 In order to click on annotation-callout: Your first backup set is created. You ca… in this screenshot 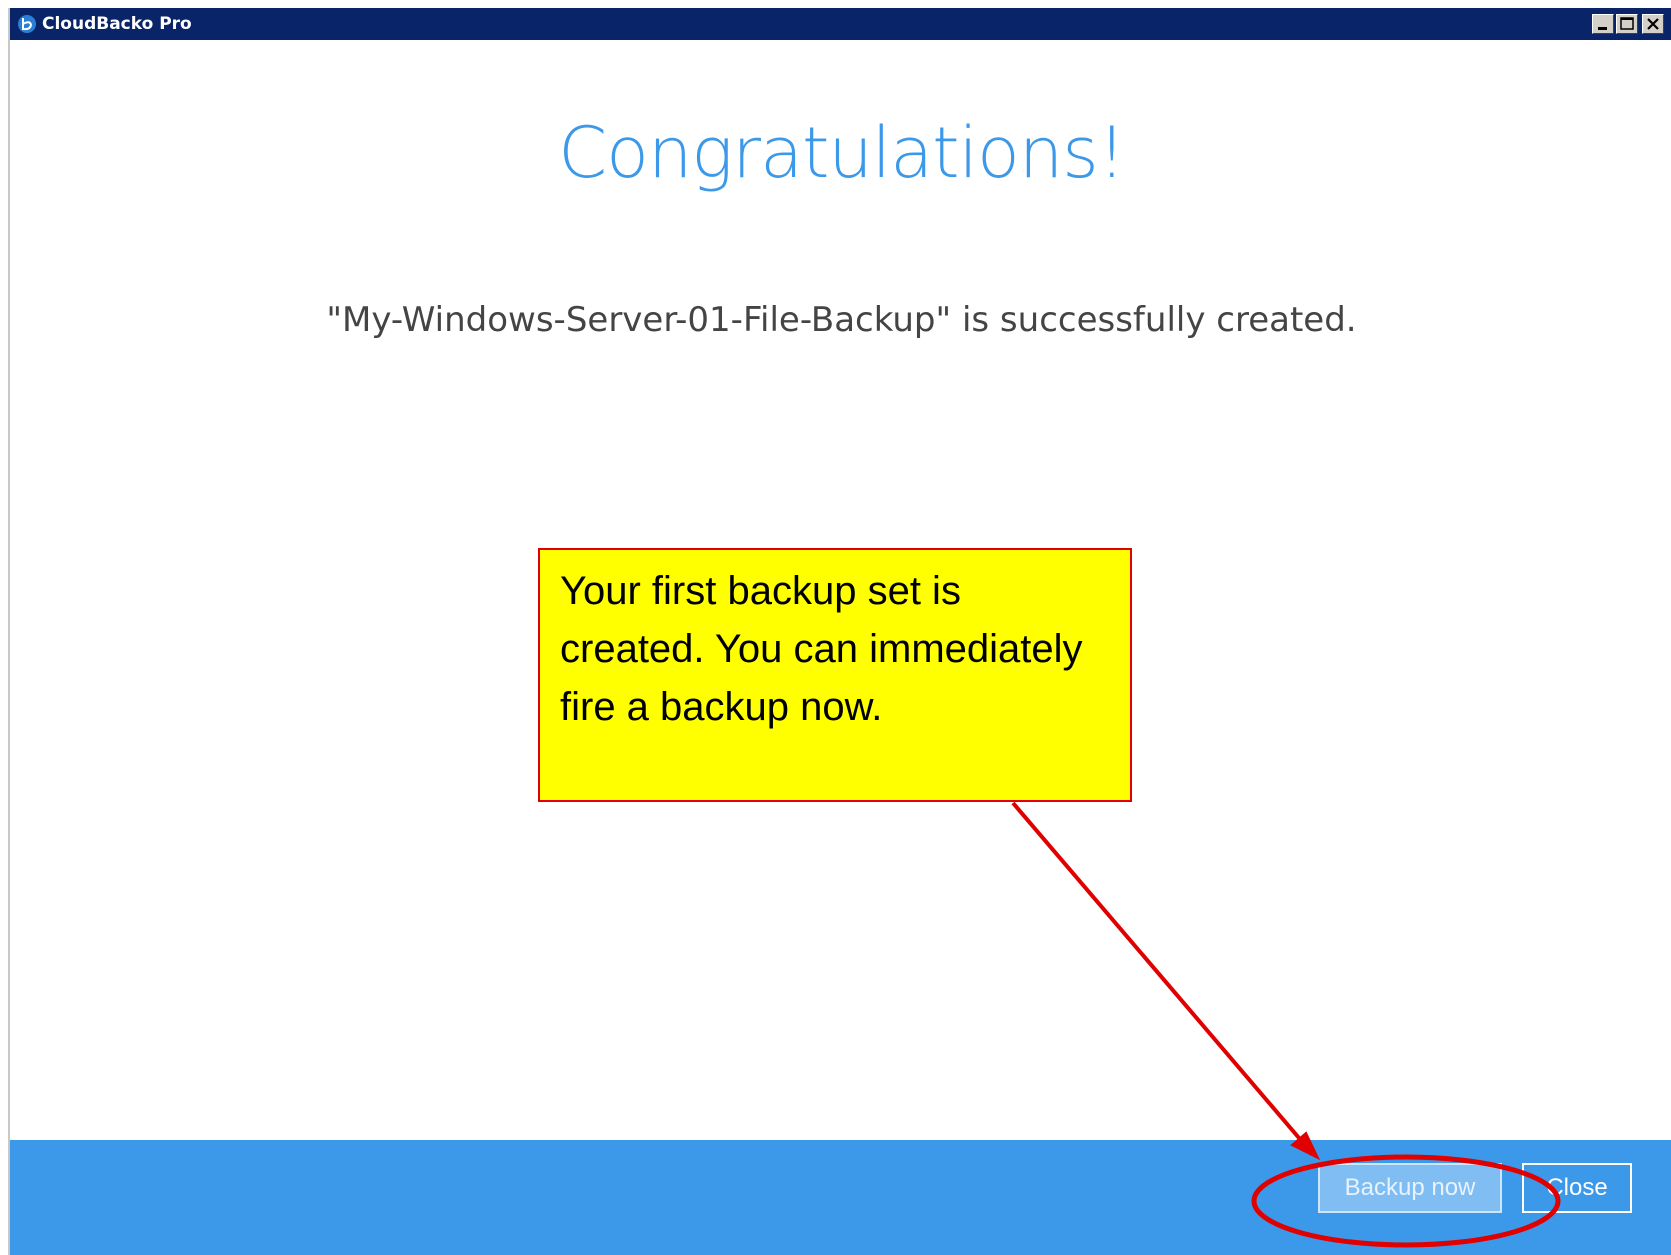, I will do `click(835, 675)`.